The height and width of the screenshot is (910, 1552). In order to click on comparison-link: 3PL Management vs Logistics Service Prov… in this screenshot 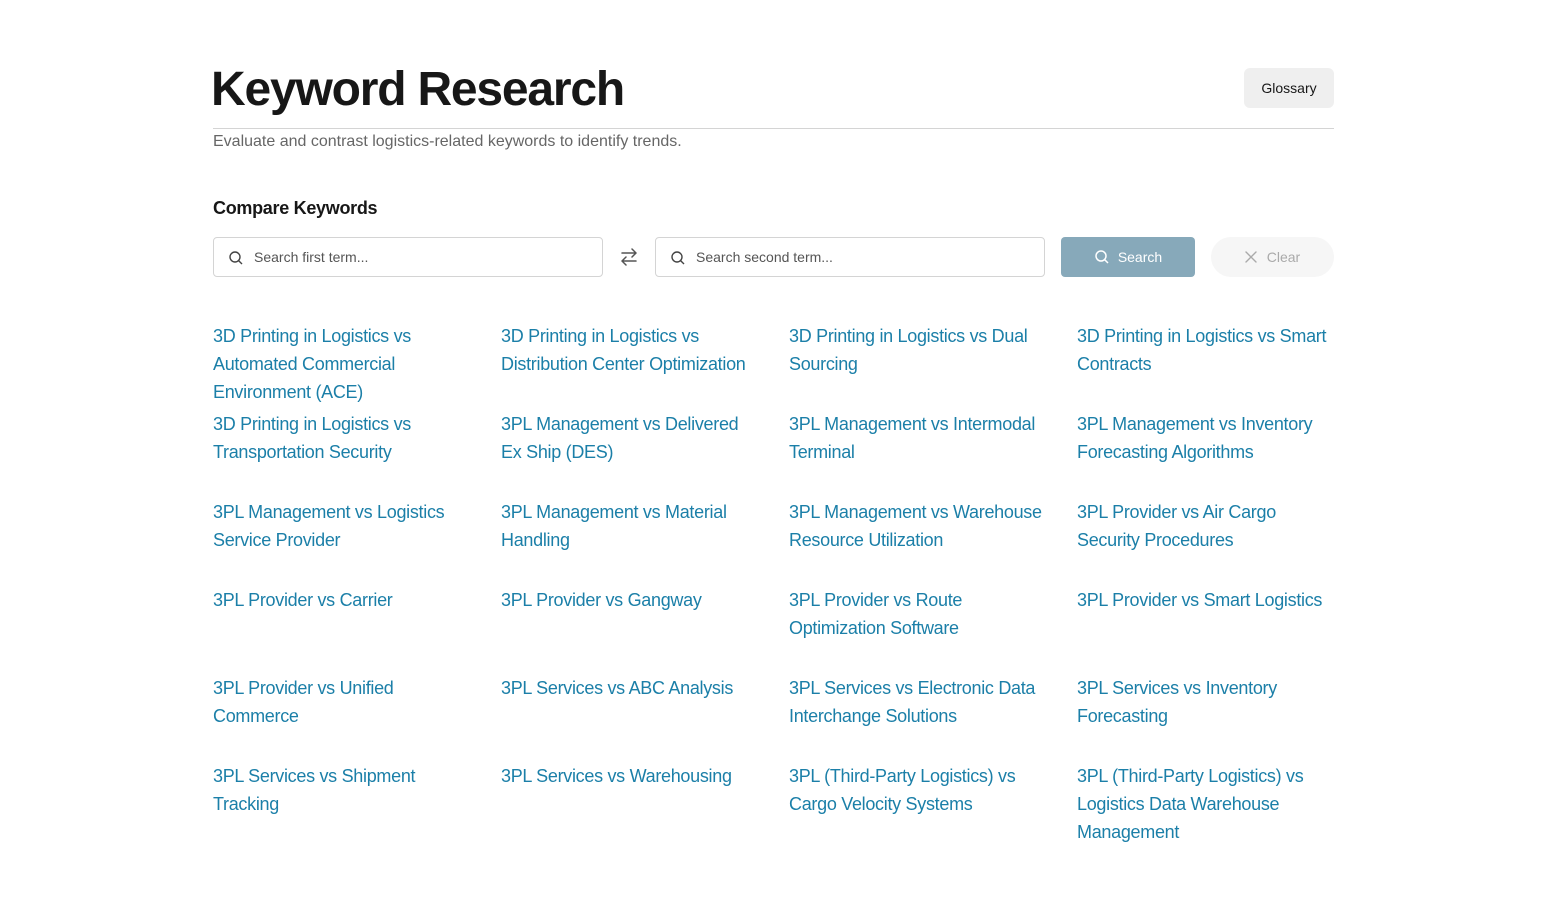, I will do `click(357, 526)`.